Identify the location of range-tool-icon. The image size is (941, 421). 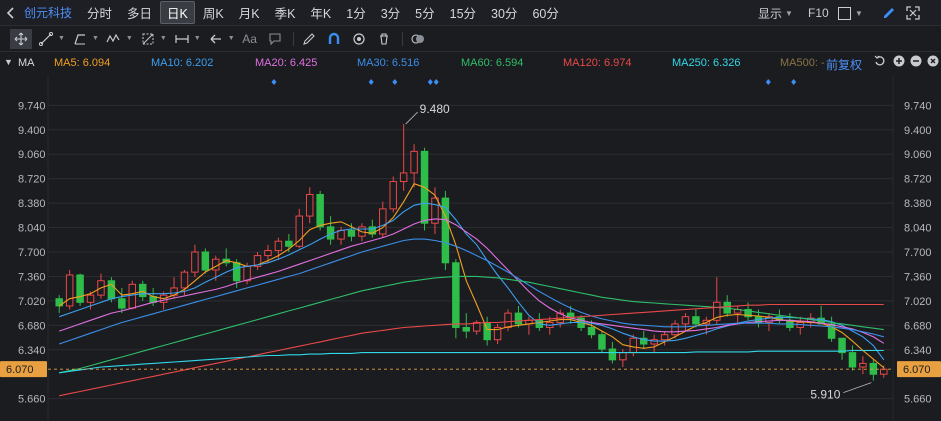
(182, 39).